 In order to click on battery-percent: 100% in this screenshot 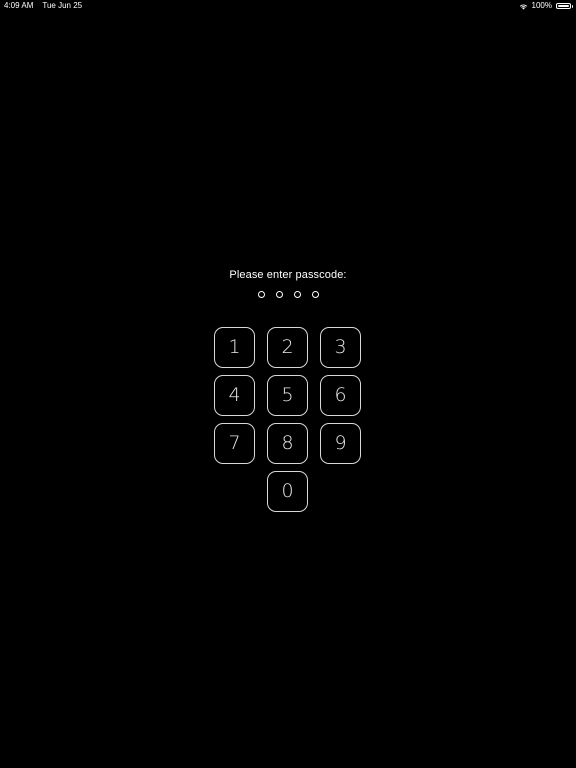, I will do `click(541, 5)`.